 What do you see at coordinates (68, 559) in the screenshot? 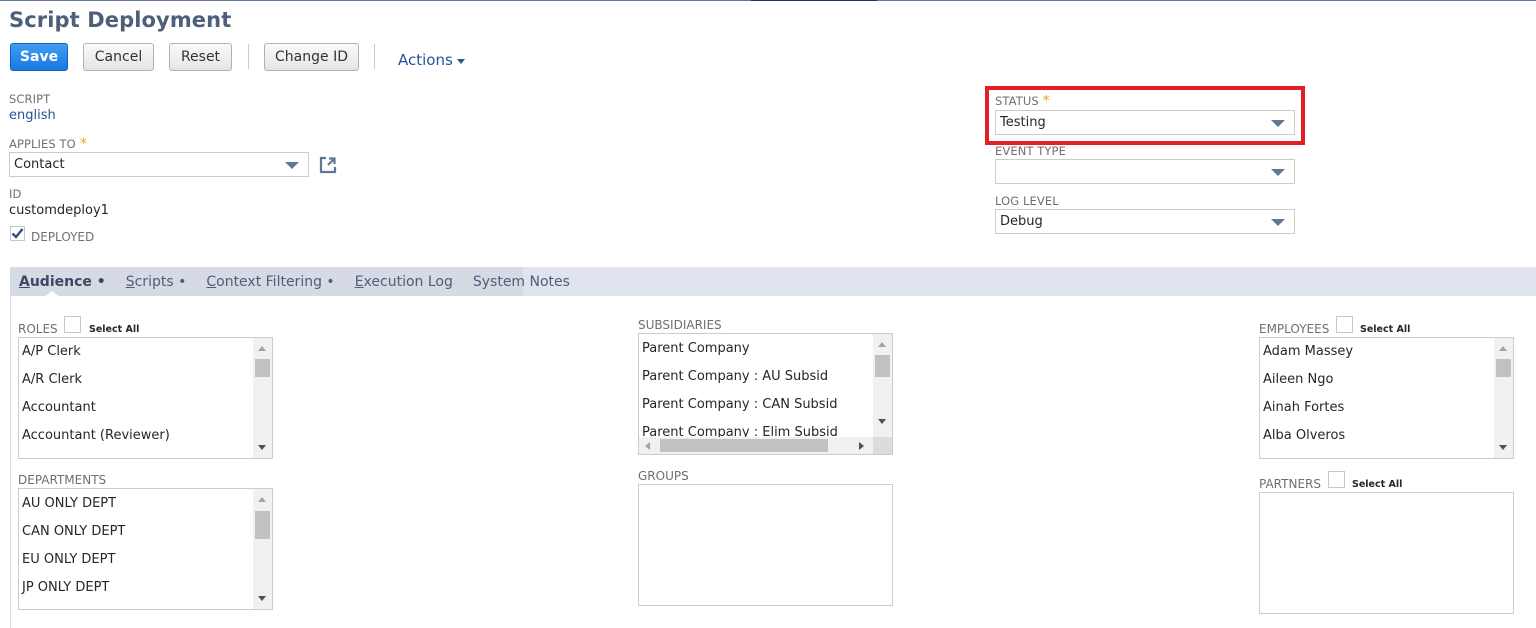
I see `list-item: EU ONLY DEPT` at bounding box center [68, 559].